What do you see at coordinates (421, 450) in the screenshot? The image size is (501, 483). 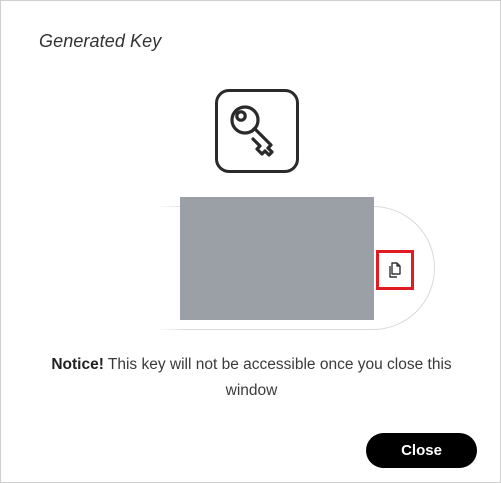 I see `close-button: Close` at bounding box center [421, 450].